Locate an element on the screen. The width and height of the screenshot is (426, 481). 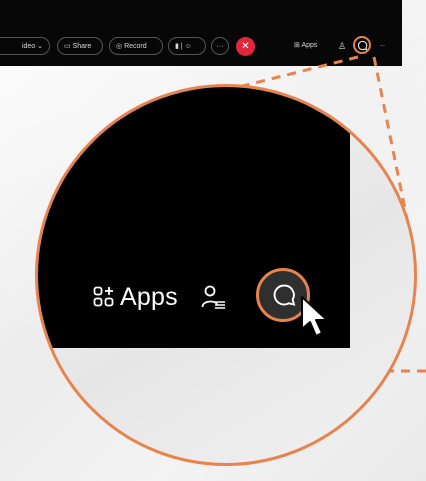
mouse-cursor-icon is located at coordinates (314, 316).